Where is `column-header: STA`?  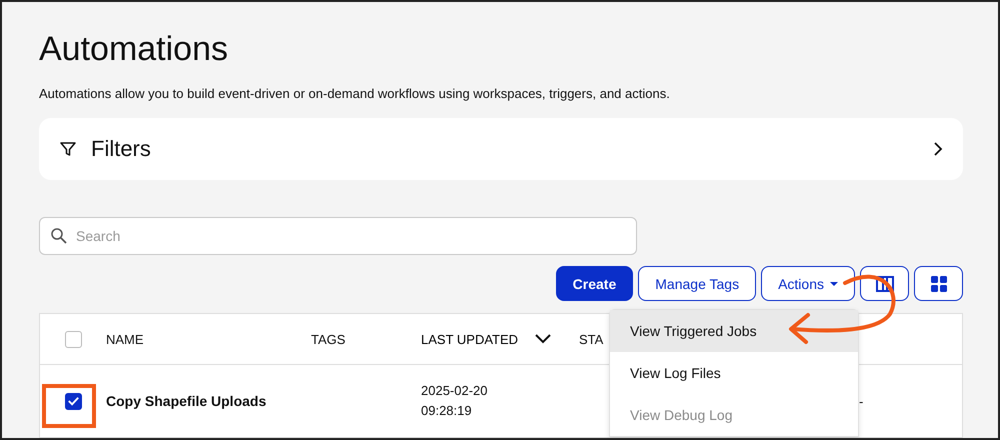
column-header: STA is located at coordinates (591, 339).